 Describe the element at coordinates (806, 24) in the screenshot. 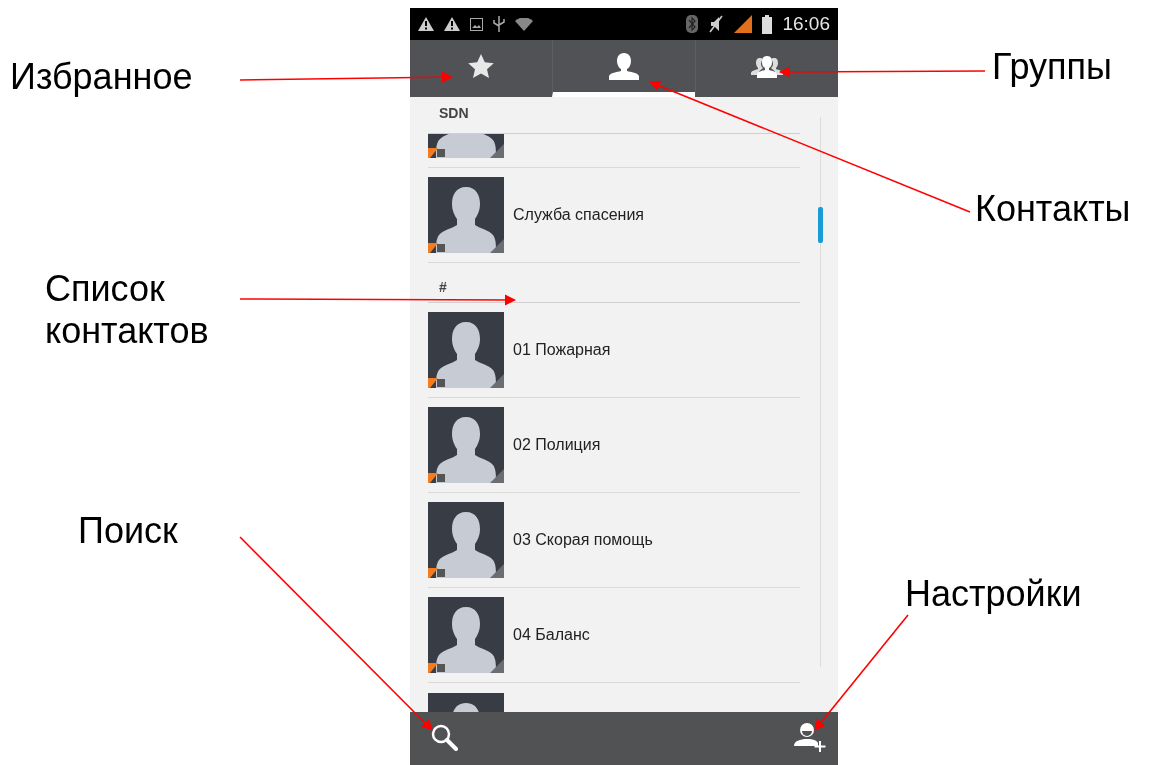

I see `status-time: 16:06` at that location.